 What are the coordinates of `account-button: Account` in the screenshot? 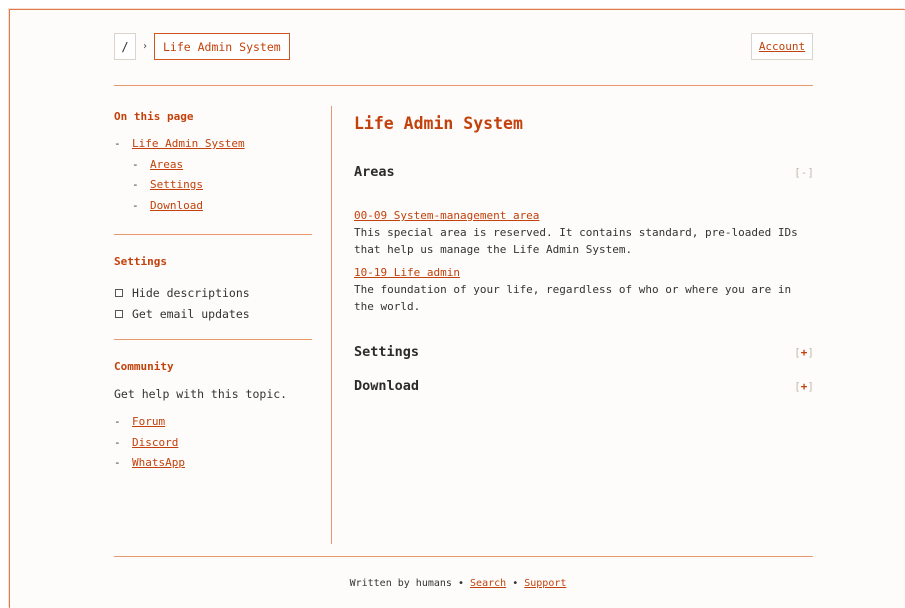 It's located at (782, 46).